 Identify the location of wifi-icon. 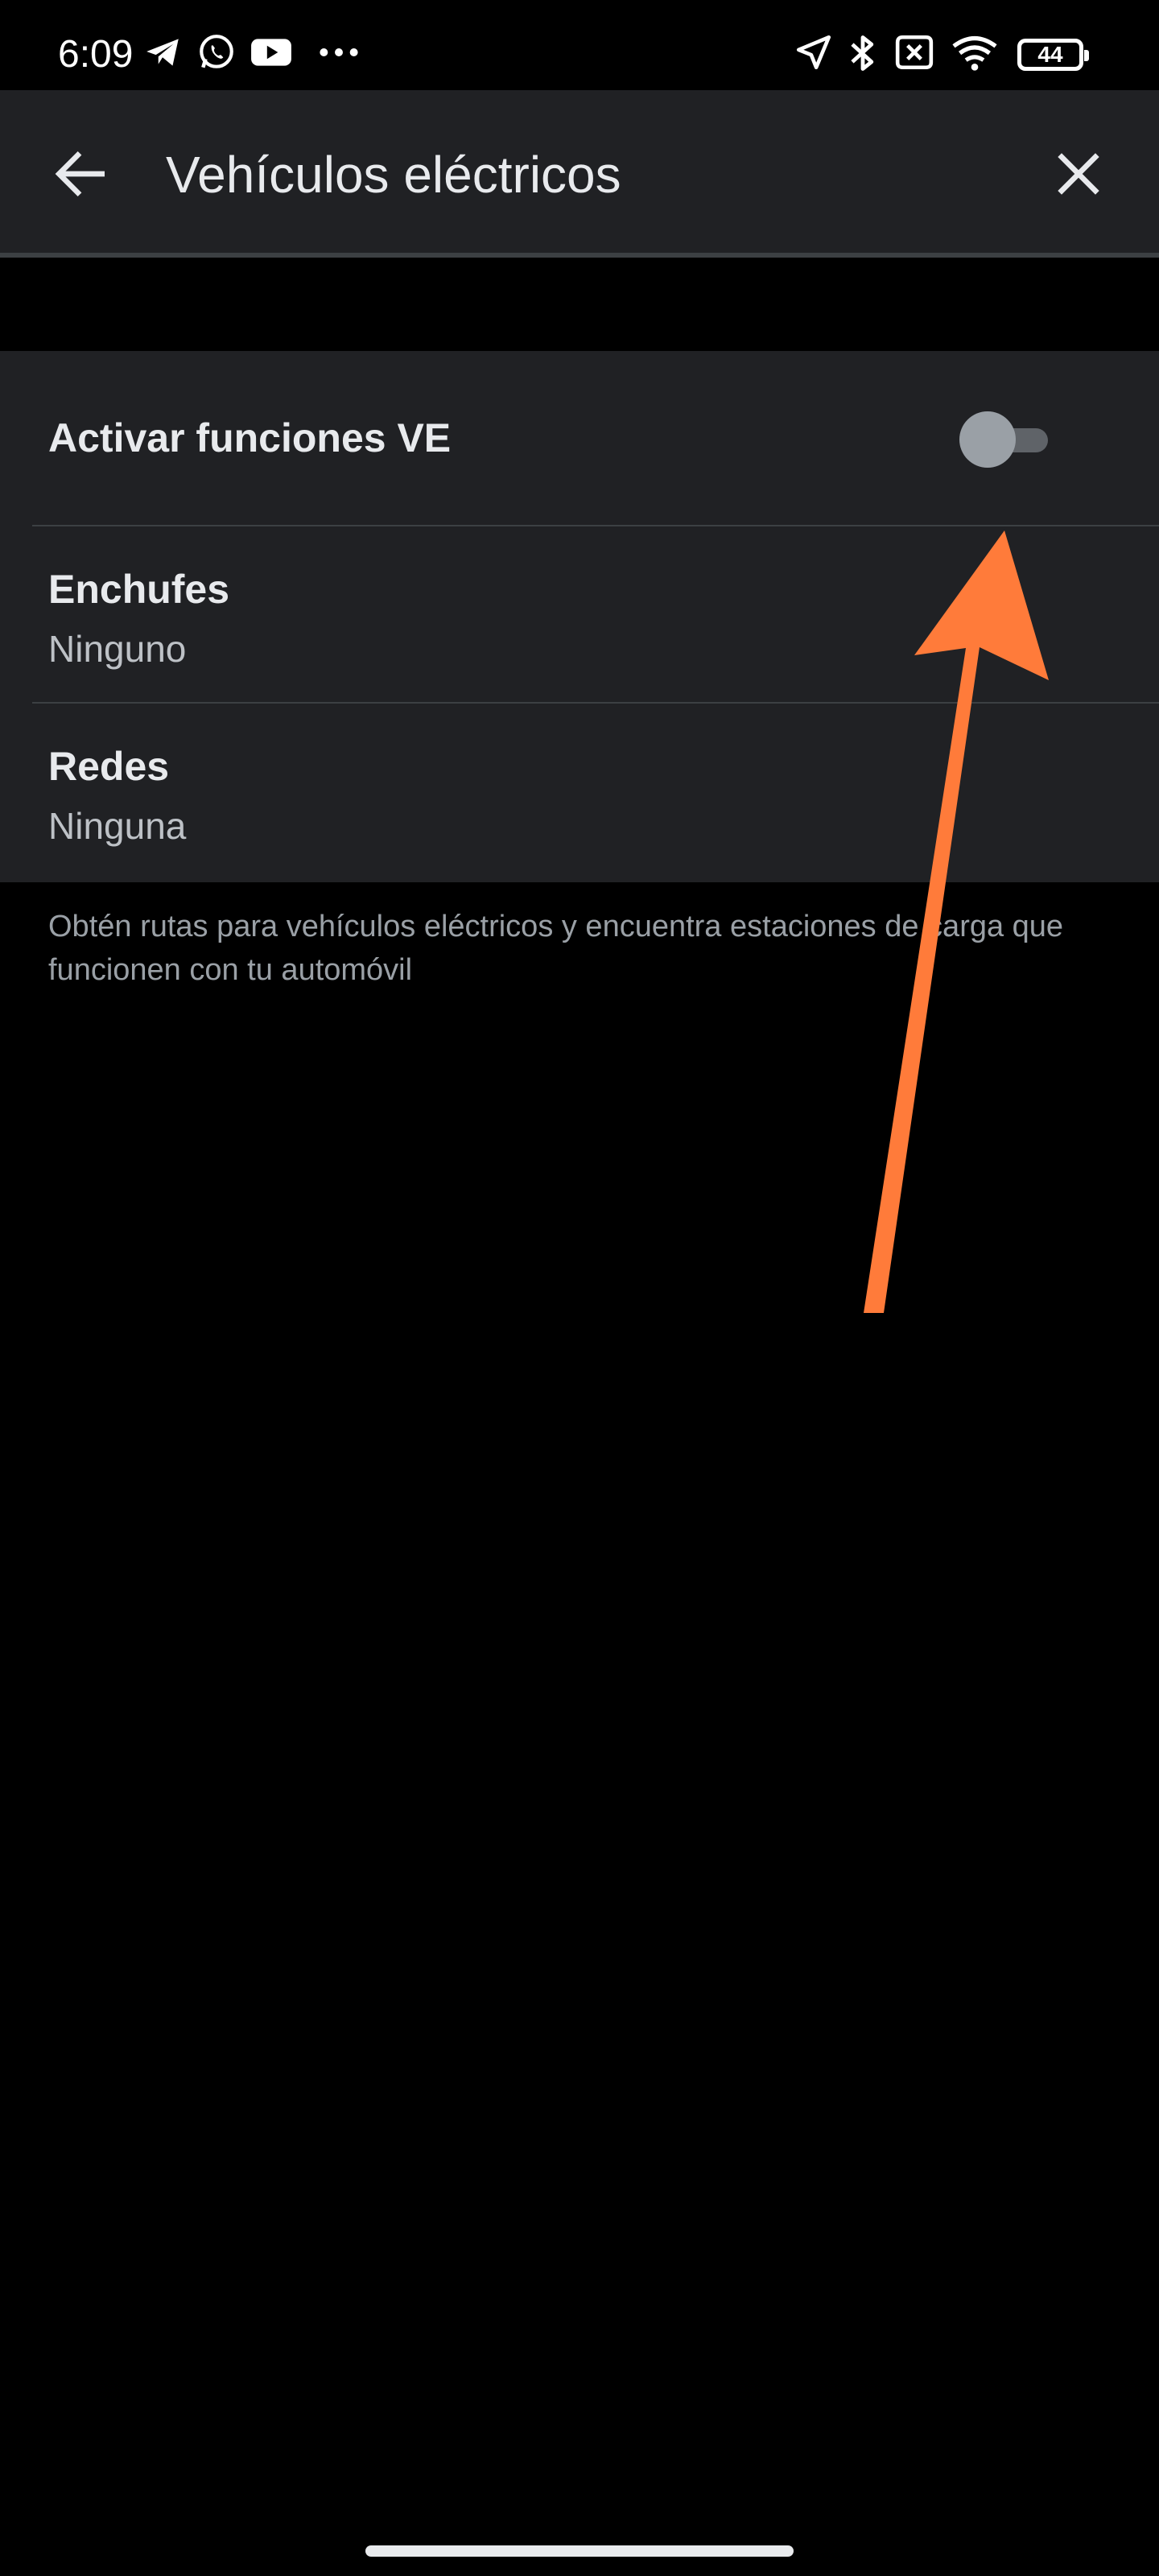
(974, 53).